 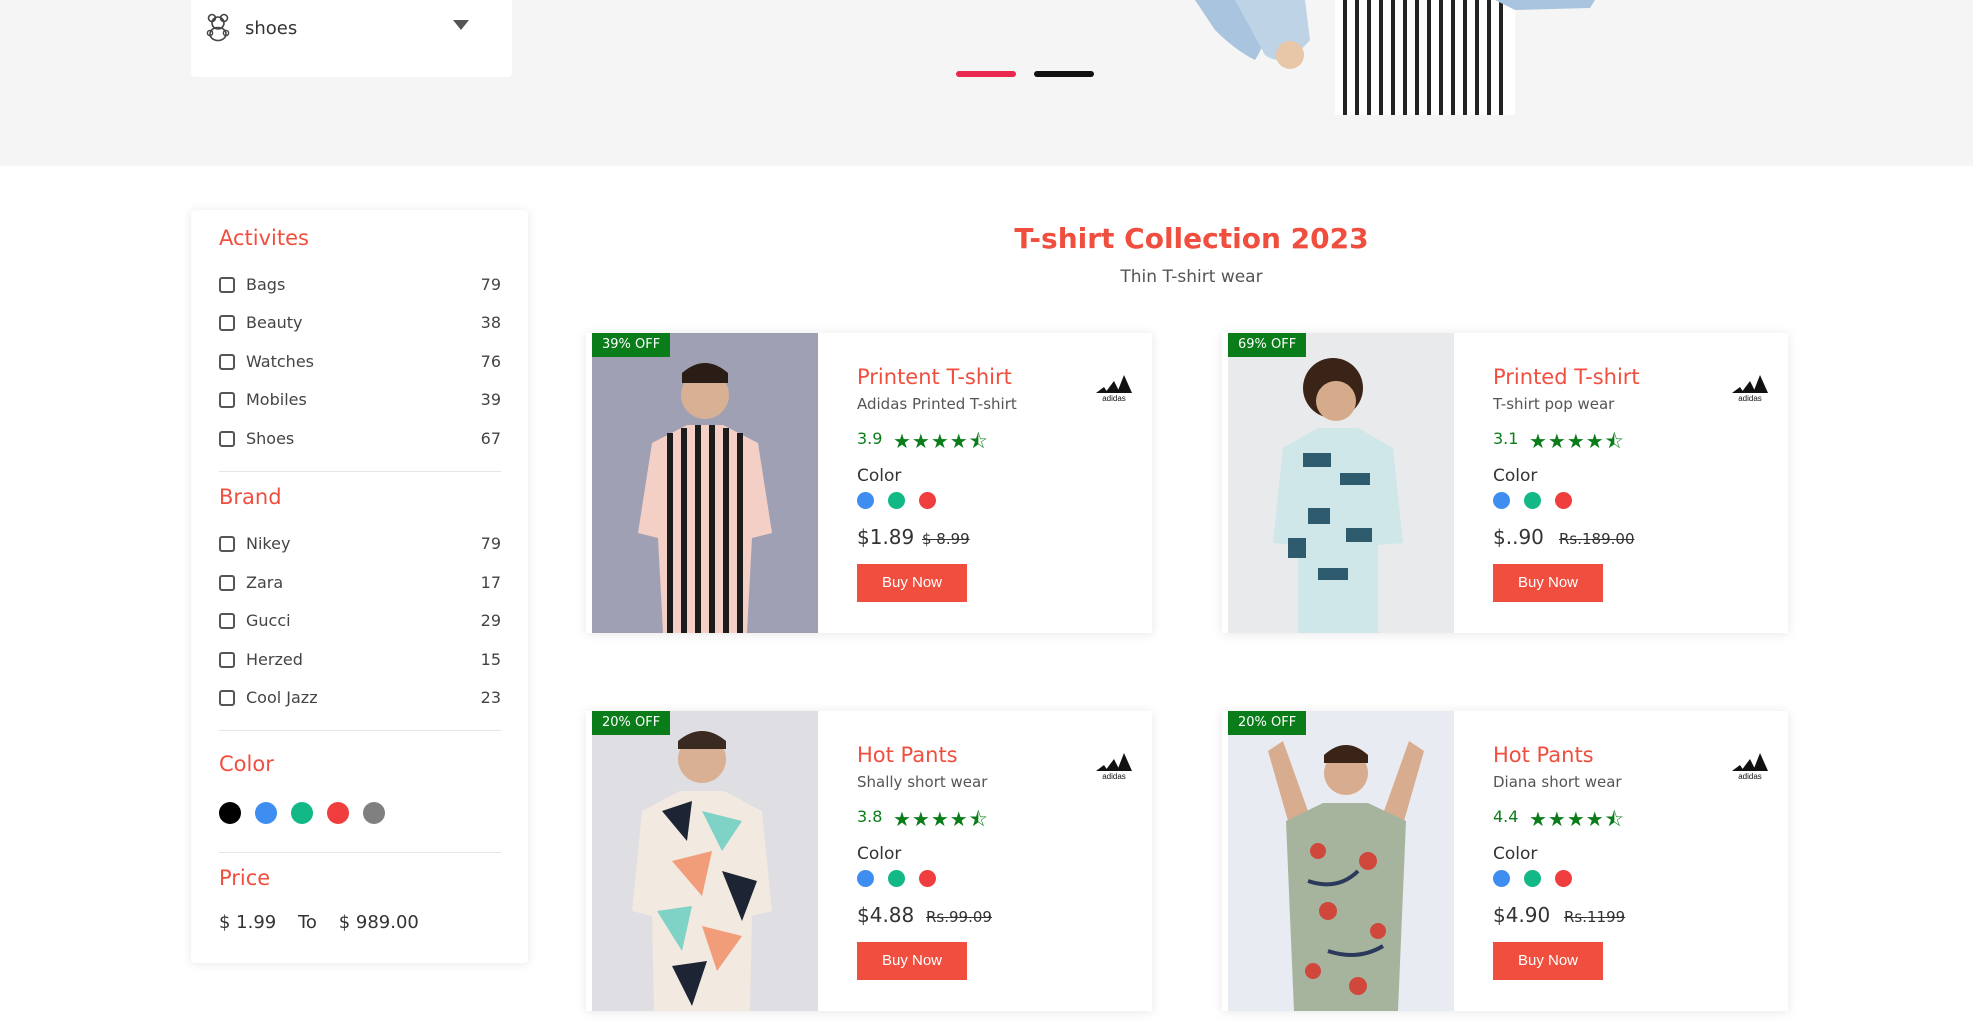 What do you see at coordinates (490, 438) in the screenshot?
I see `filter-count: 67` at bounding box center [490, 438].